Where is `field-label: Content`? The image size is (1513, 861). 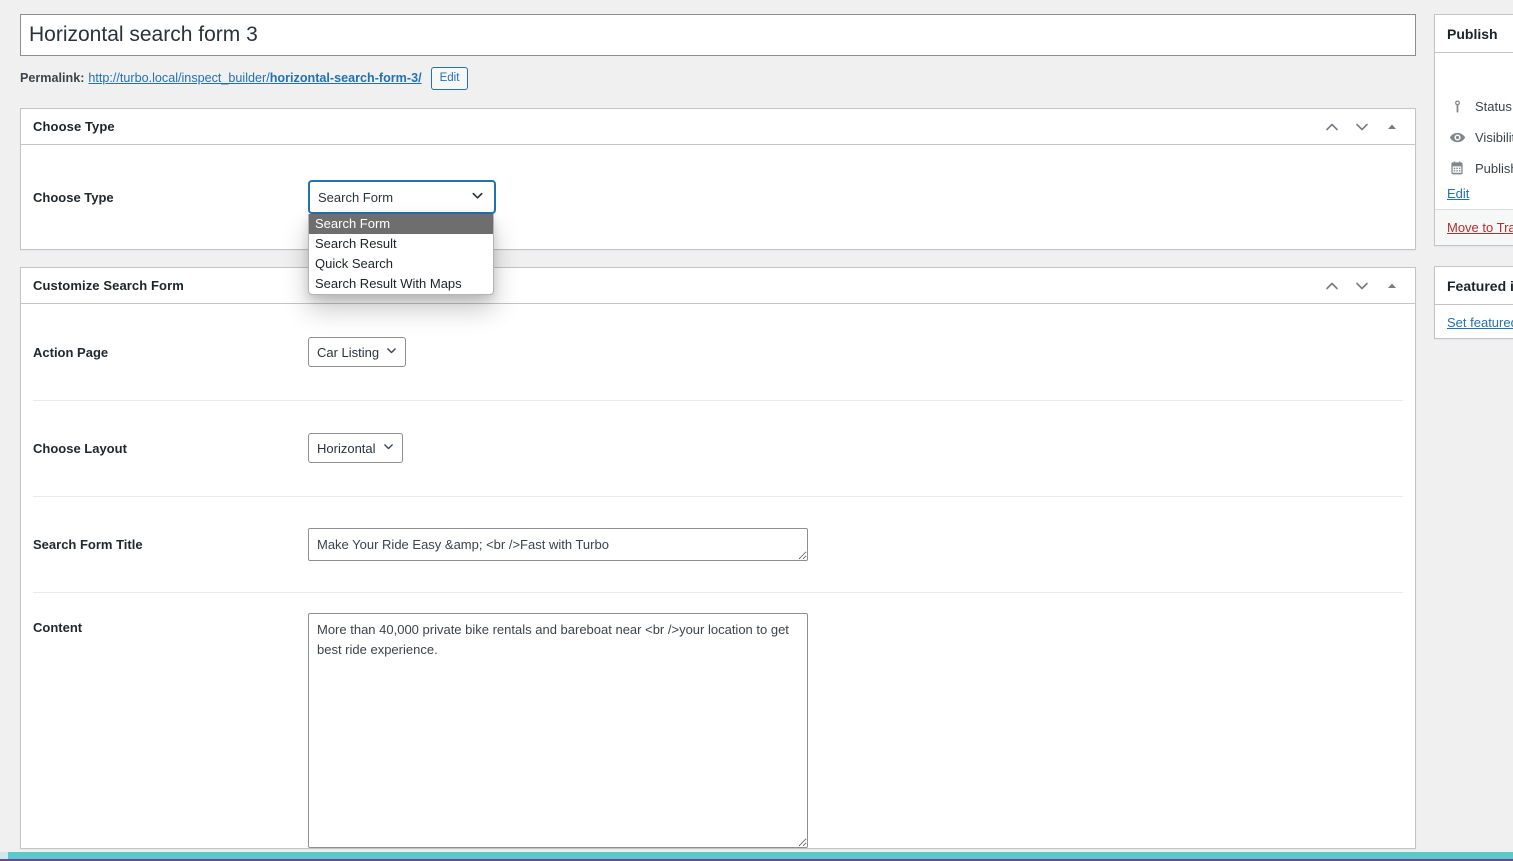
field-label: Content is located at coordinates (58, 627).